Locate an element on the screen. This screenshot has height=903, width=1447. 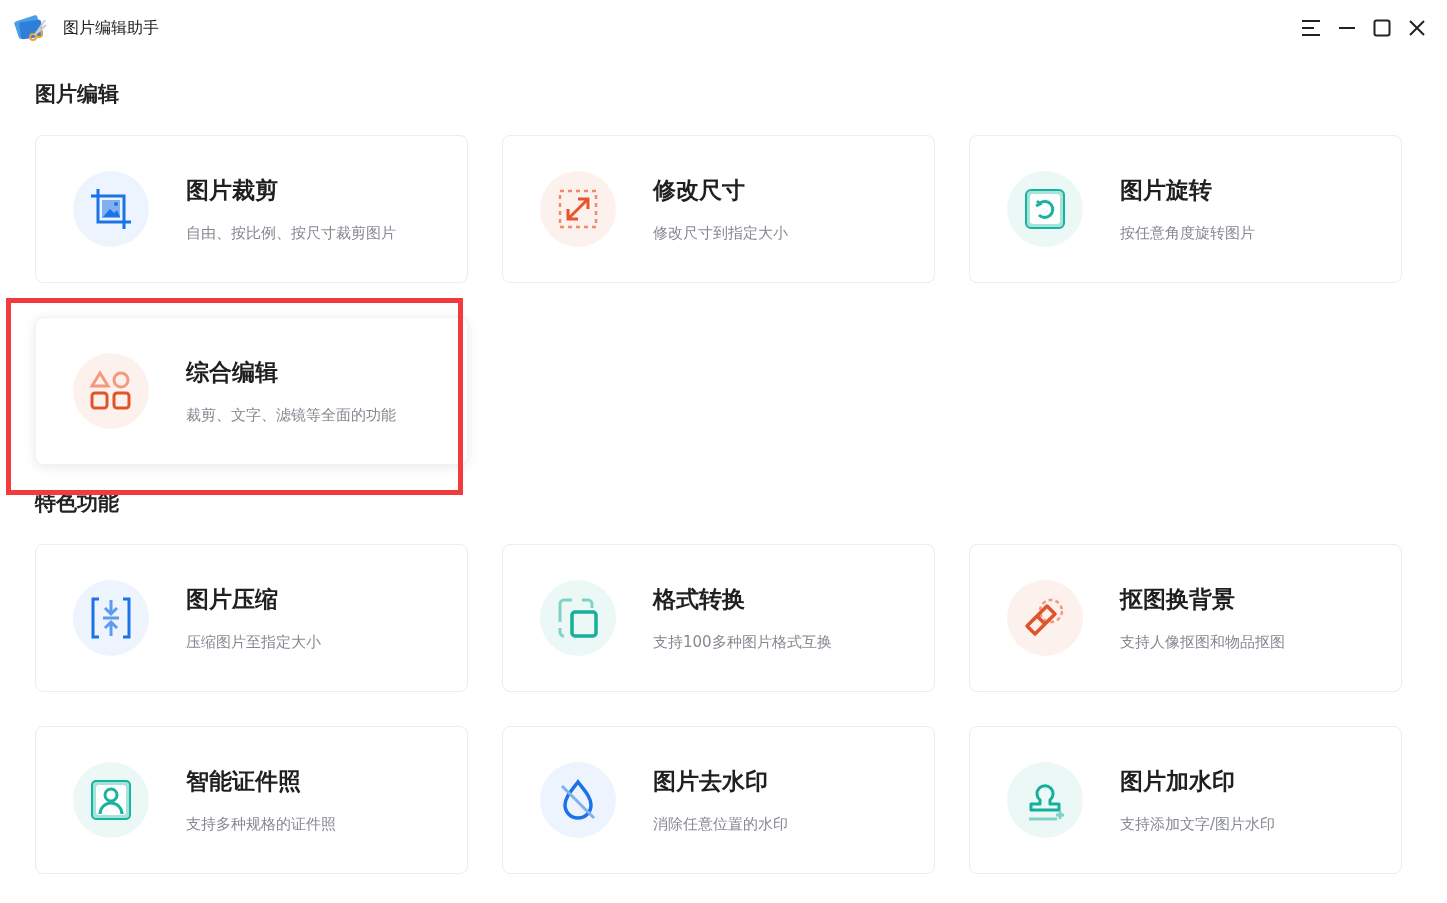
card-title: 抠图换背景 is located at coordinates (1178, 599).